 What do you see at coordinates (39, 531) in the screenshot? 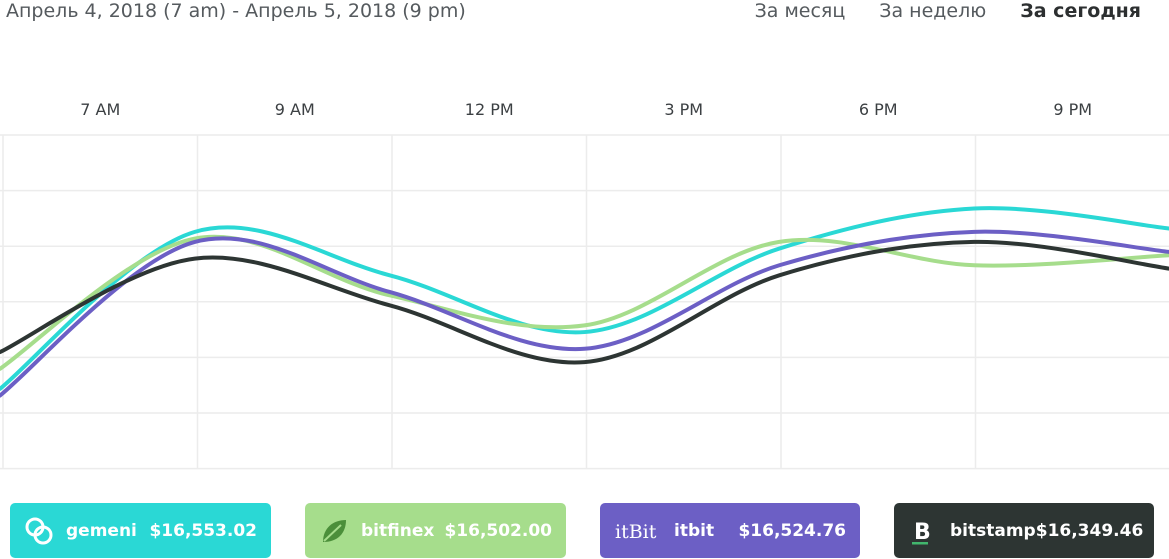
I see `gemini-logo-icon` at bounding box center [39, 531].